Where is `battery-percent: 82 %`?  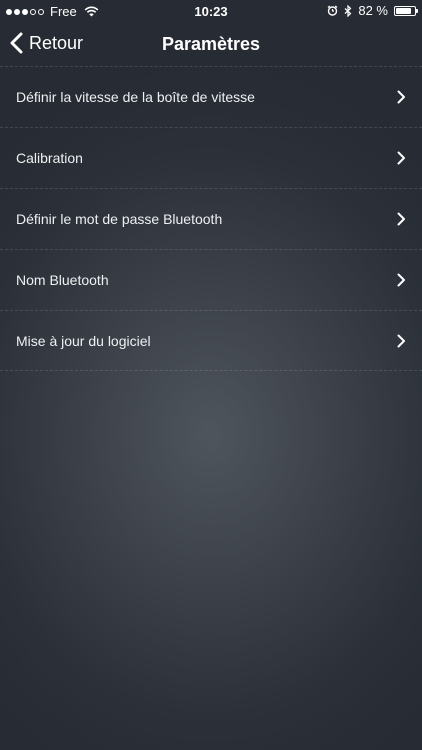 battery-percent: 82 % is located at coordinates (373, 10).